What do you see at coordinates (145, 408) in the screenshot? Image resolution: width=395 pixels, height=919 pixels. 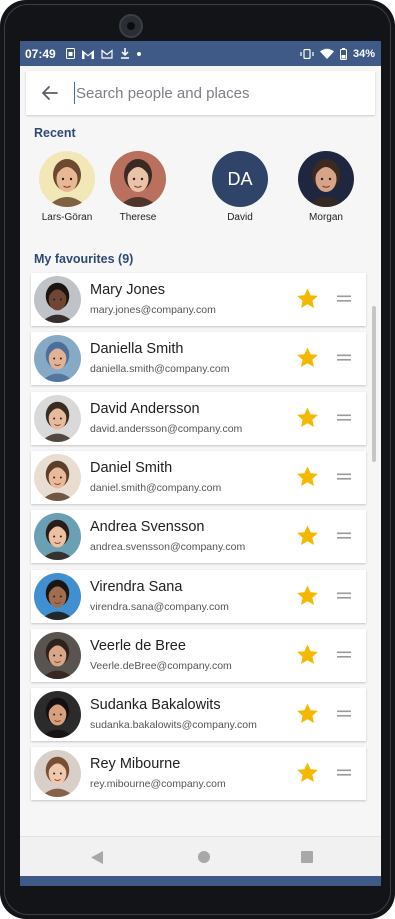 I see `contact-name: David Andersson` at bounding box center [145, 408].